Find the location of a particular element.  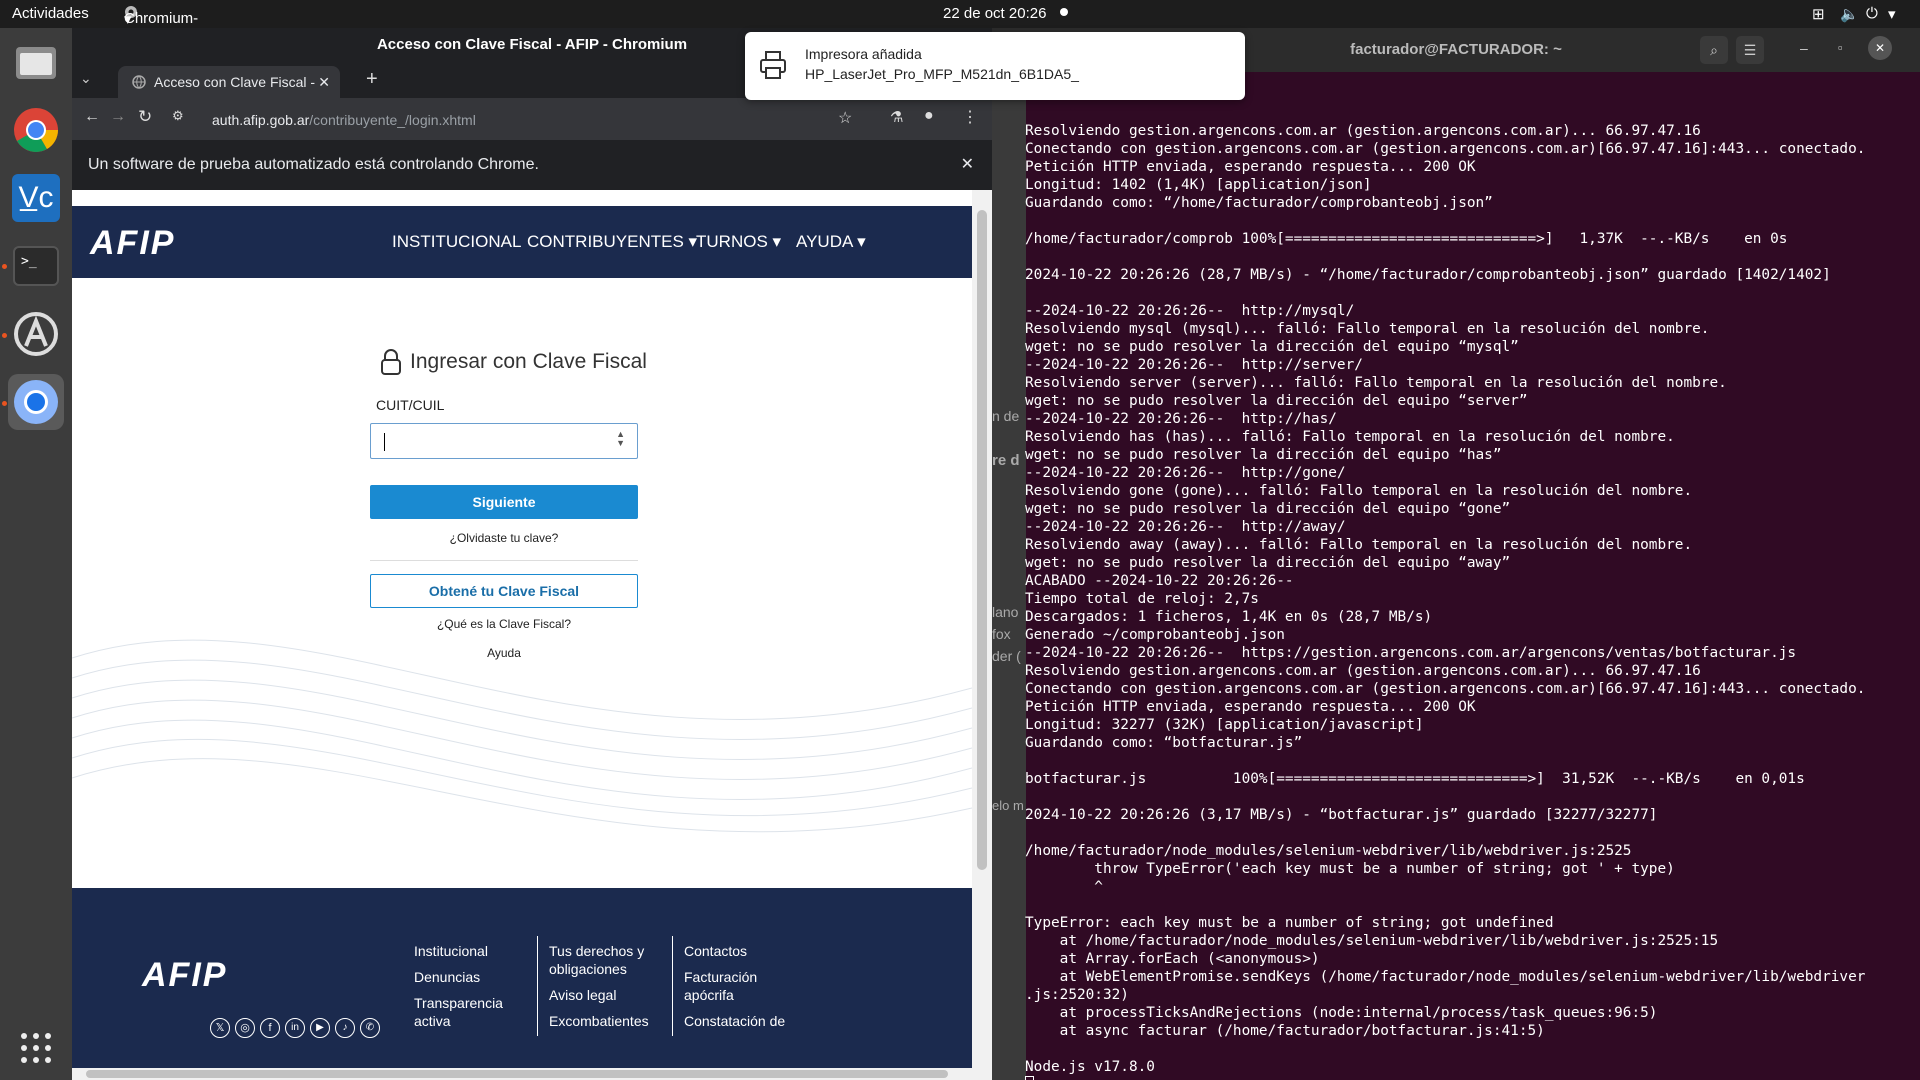

footer-link: activa is located at coordinates (458, 1021).